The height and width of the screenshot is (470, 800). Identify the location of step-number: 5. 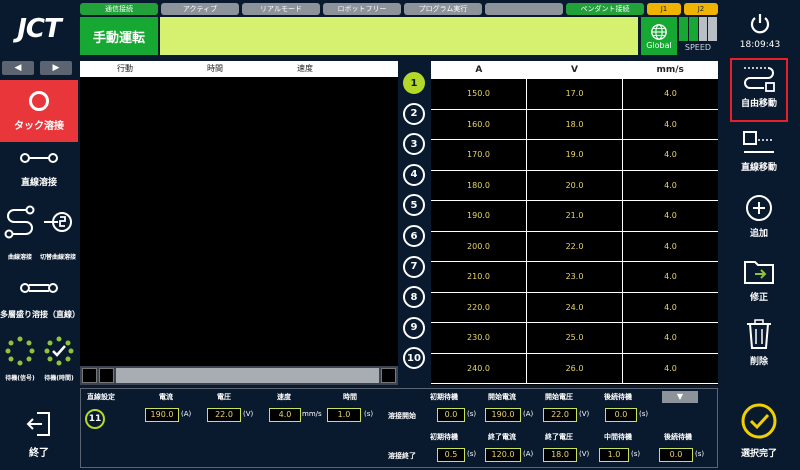
(414, 205).